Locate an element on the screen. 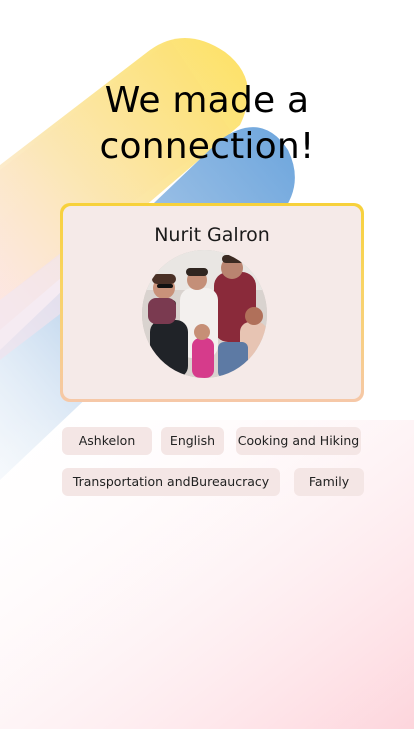 The image size is (414, 729). tag-chip-family: Family is located at coordinates (329, 482).